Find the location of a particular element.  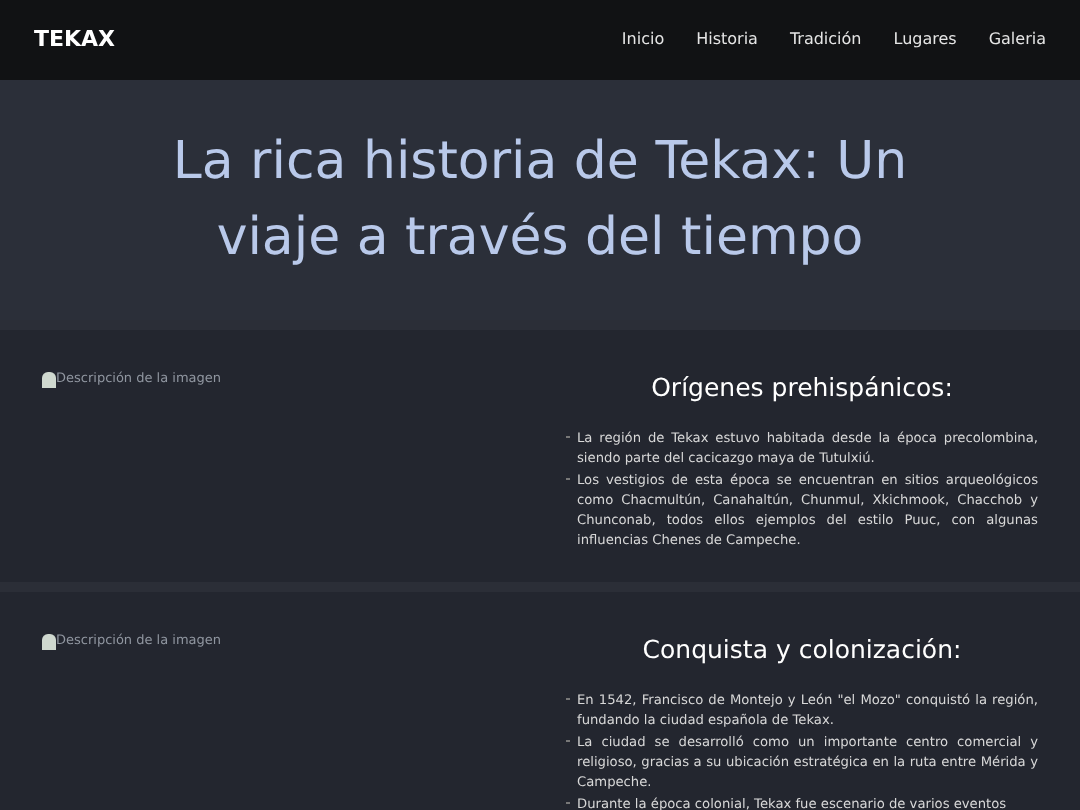

section-heading: Conquista y colonización: is located at coordinates (802, 649).